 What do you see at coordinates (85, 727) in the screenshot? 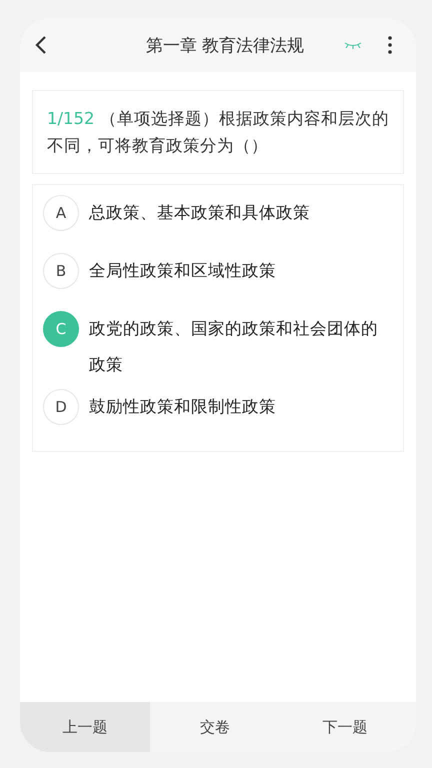
I see `bottom-tab: 上一题` at bounding box center [85, 727].